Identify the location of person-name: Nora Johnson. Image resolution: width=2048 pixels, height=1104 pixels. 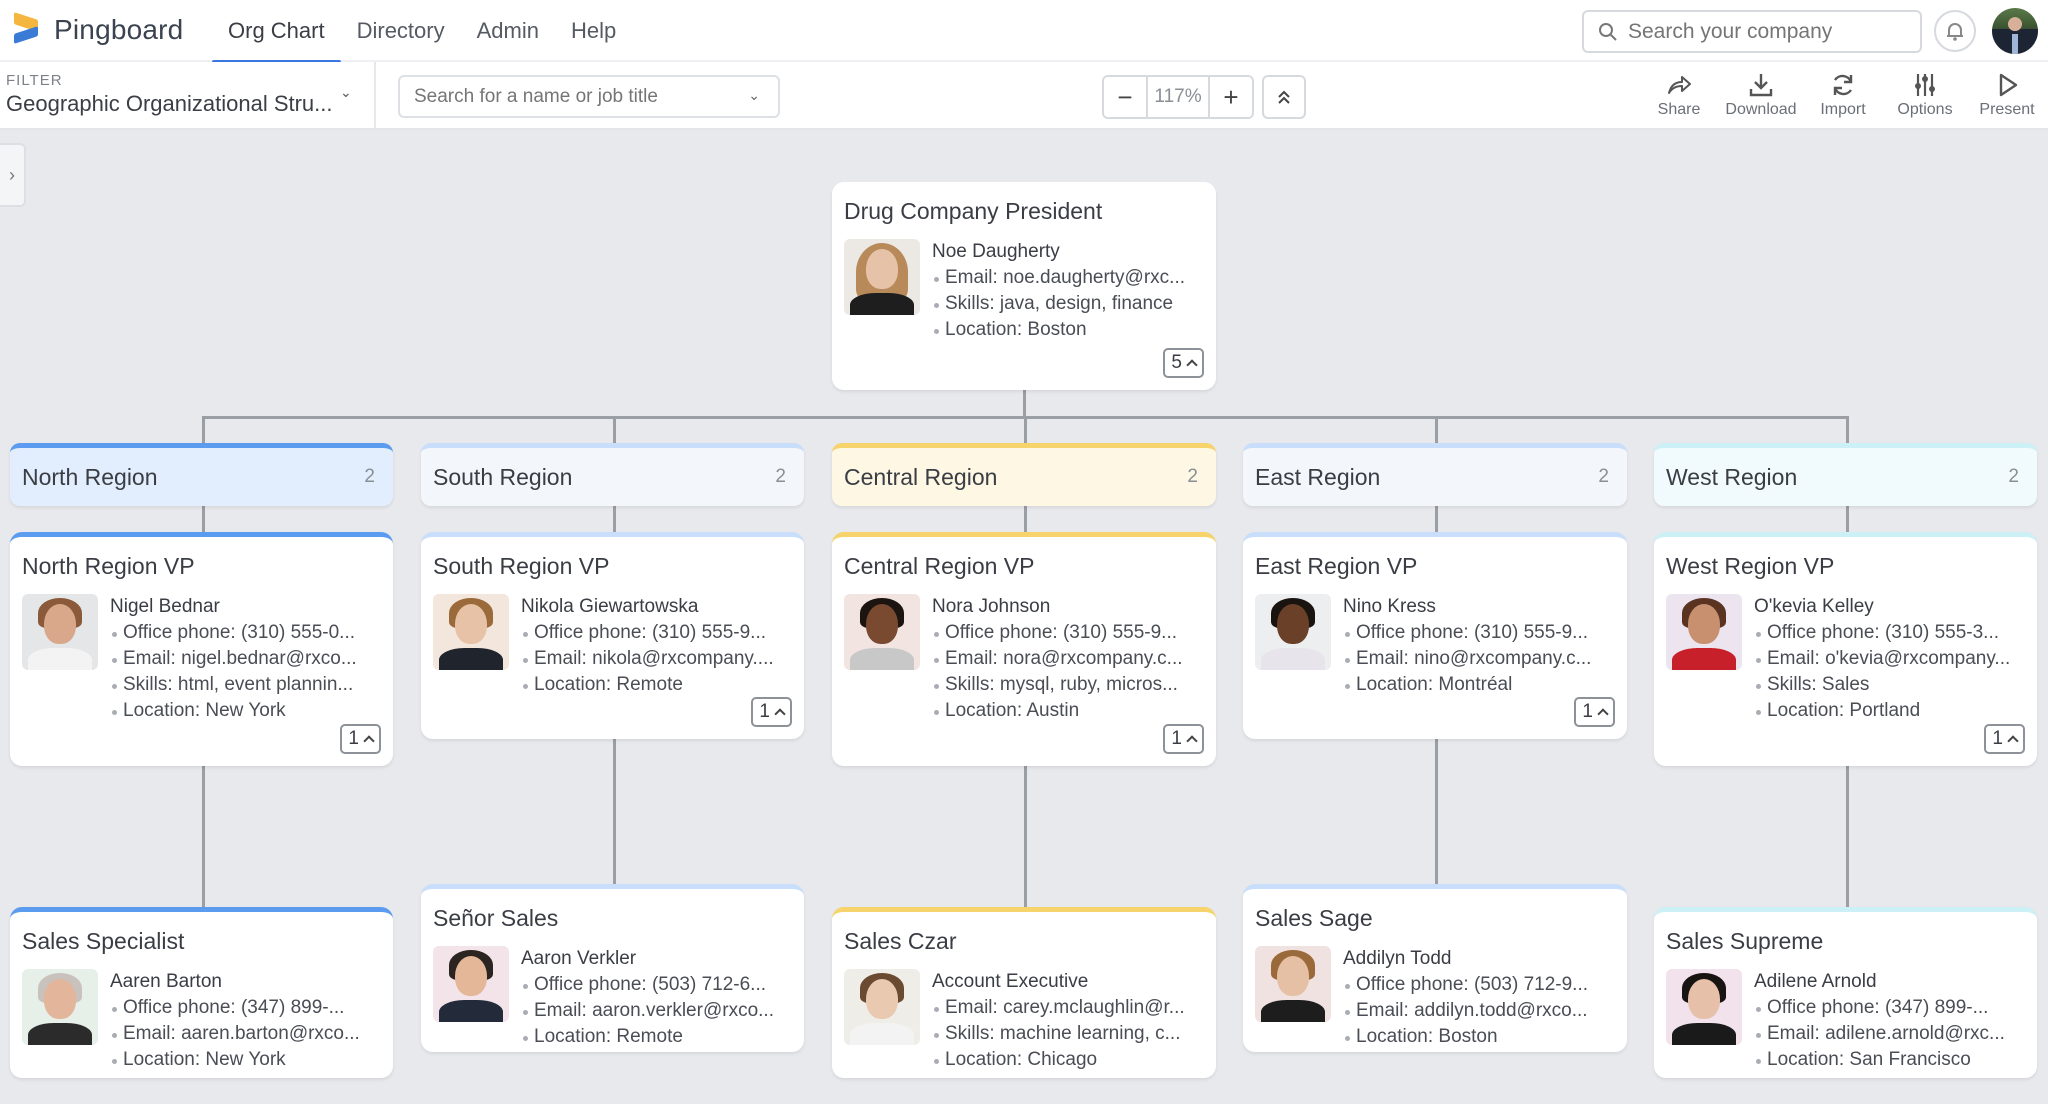
(991, 606).